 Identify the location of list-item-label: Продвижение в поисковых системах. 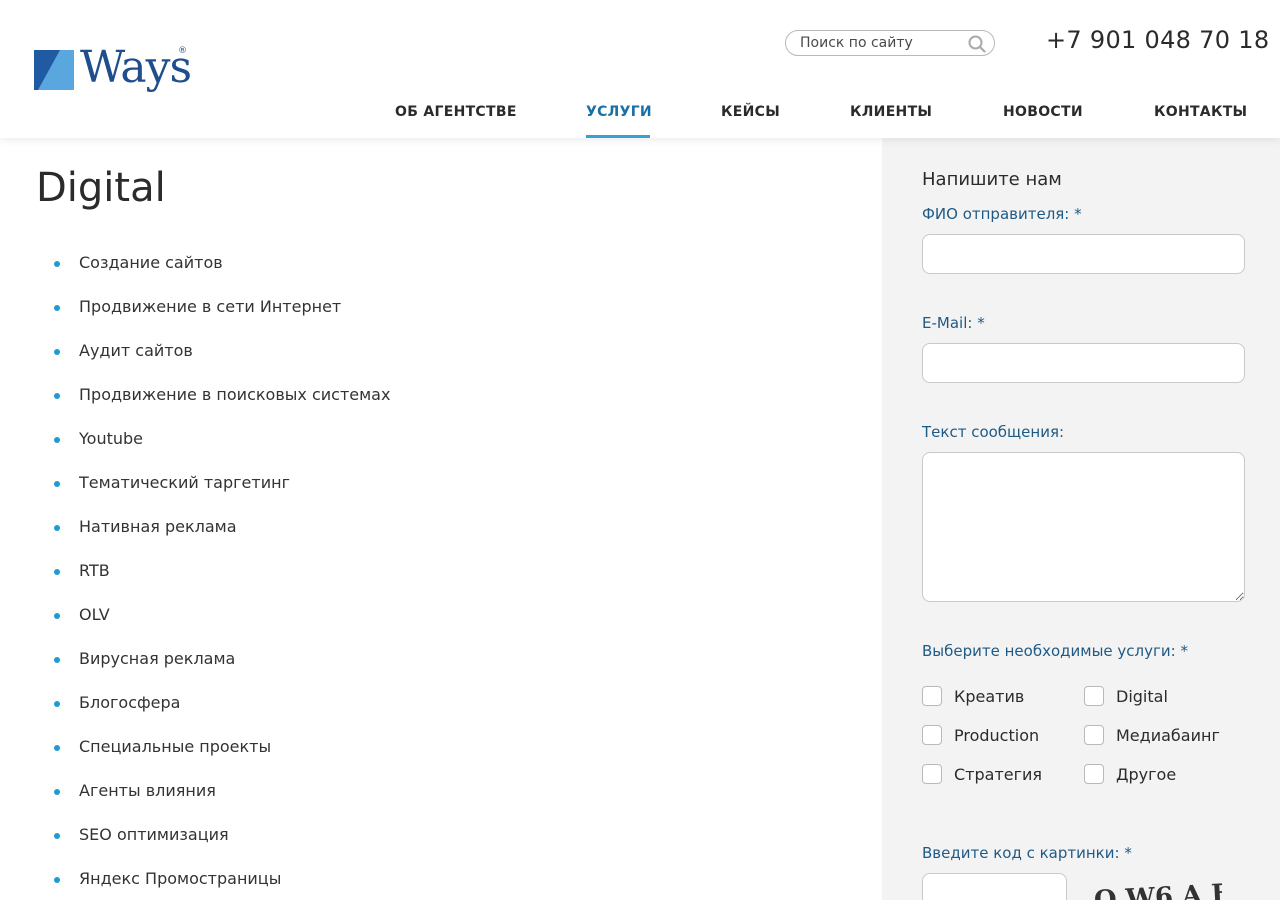
(235, 394).